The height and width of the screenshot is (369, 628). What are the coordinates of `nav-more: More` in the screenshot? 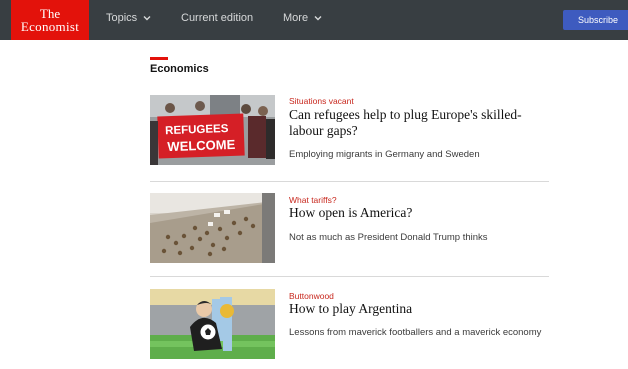 It's located at (303, 18).